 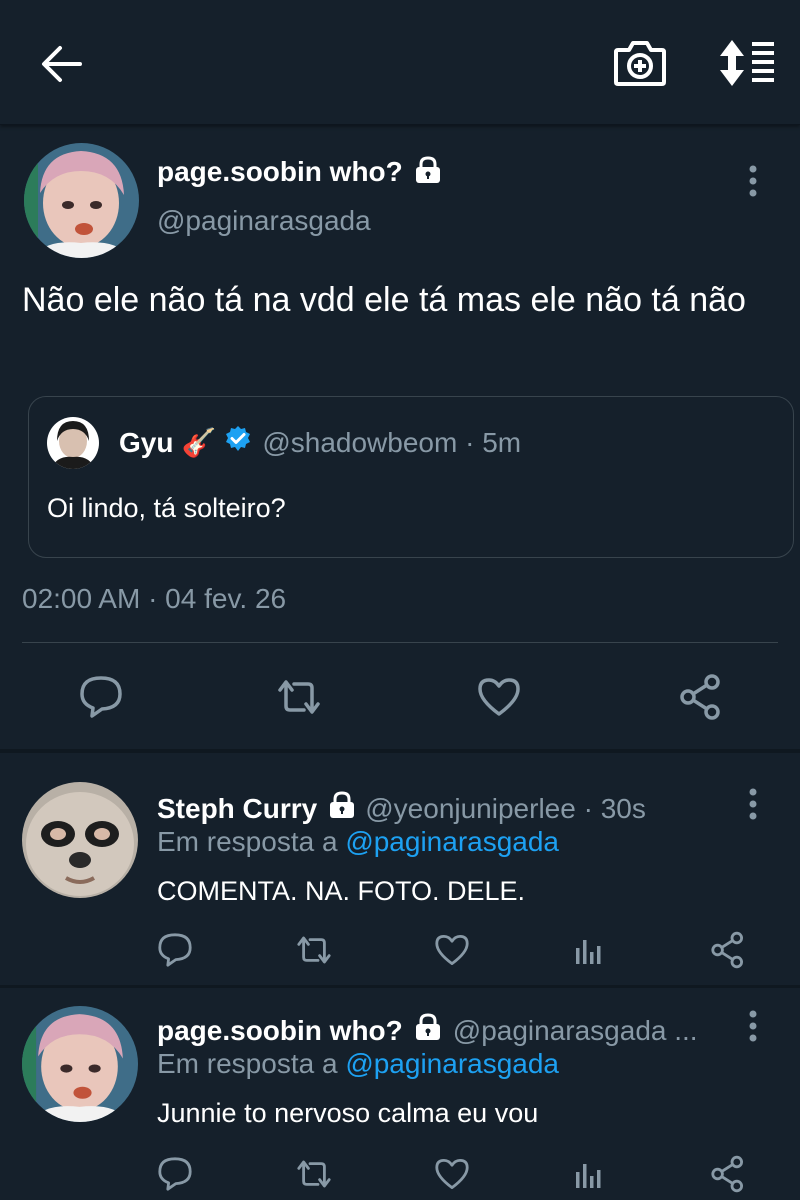 I want to click on author-name-text: page.soobin who?, so click(x=280, y=171).